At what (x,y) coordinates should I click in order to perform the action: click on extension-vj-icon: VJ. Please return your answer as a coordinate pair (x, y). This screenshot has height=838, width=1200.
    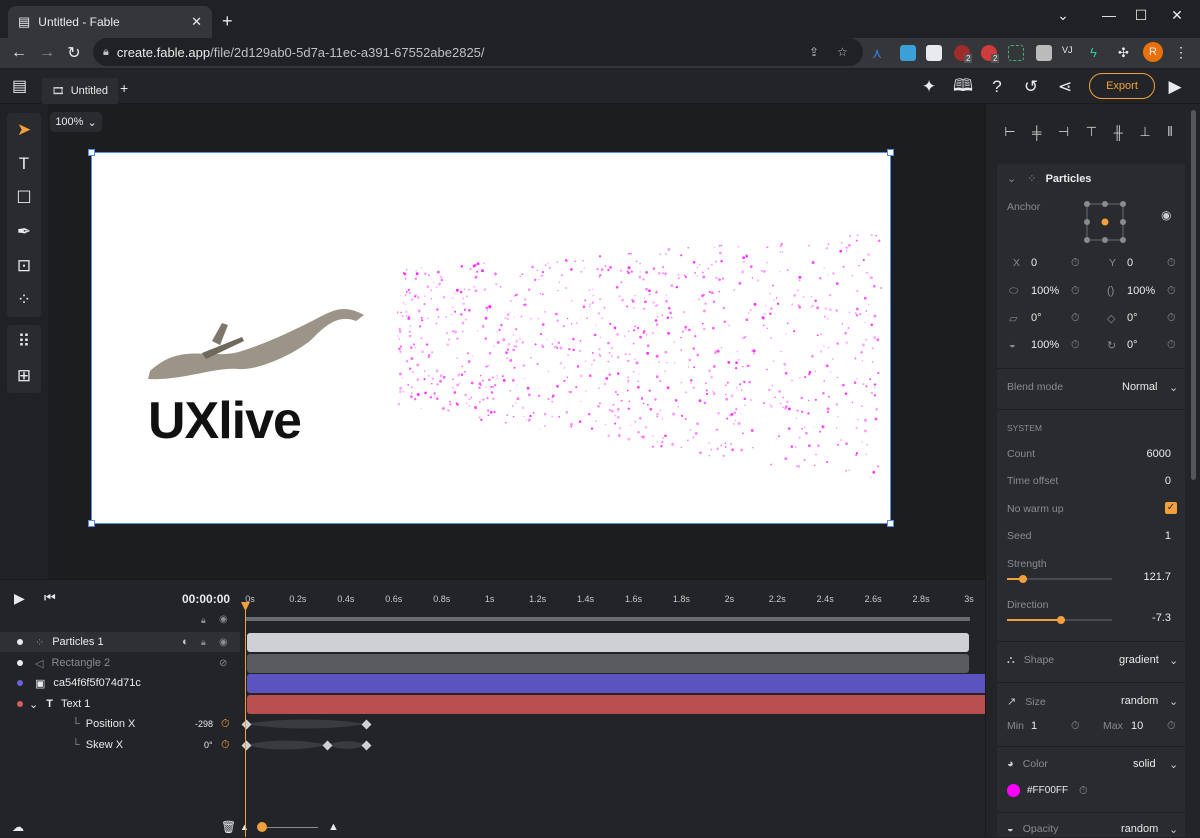
    Looking at the image, I should click on (1070, 53).